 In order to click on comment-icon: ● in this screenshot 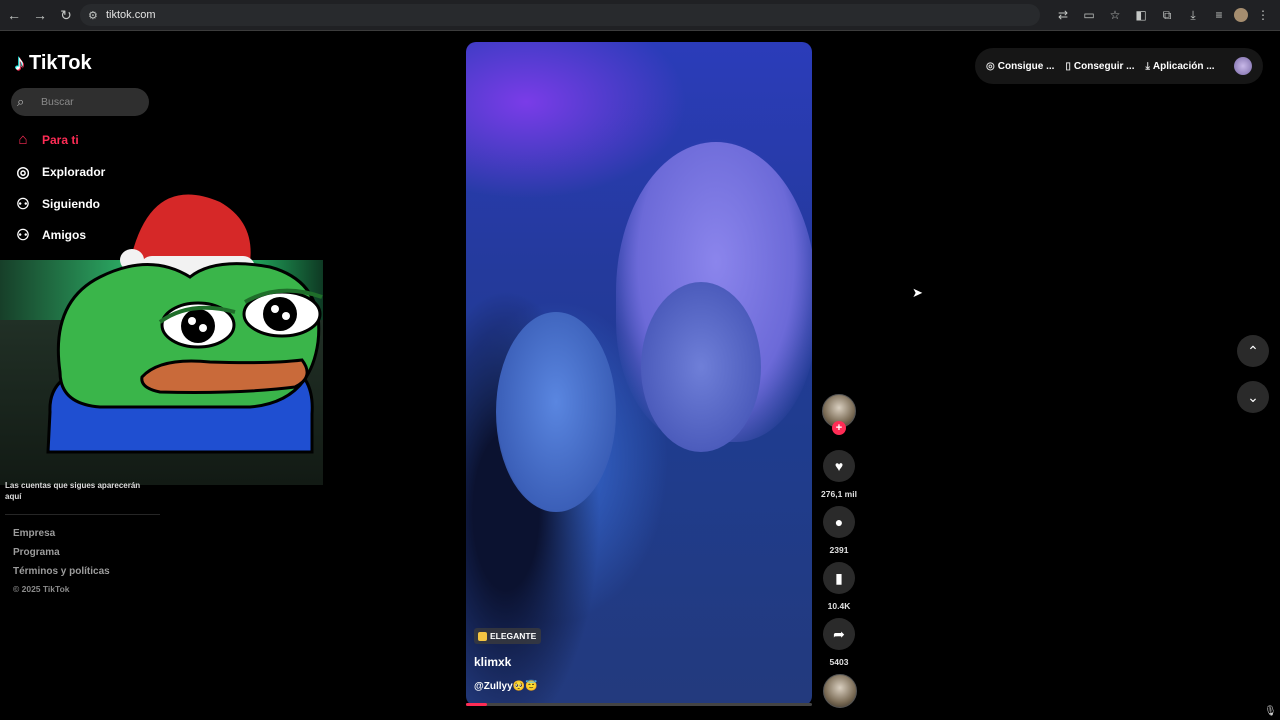, I will do `click(839, 522)`.